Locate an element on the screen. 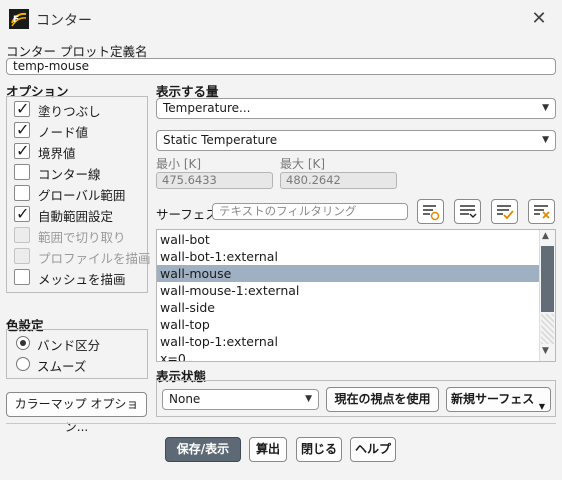 This screenshot has width=562, height=480. use-current-view-button: 現在の視点を使用 is located at coordinates (382, 399).